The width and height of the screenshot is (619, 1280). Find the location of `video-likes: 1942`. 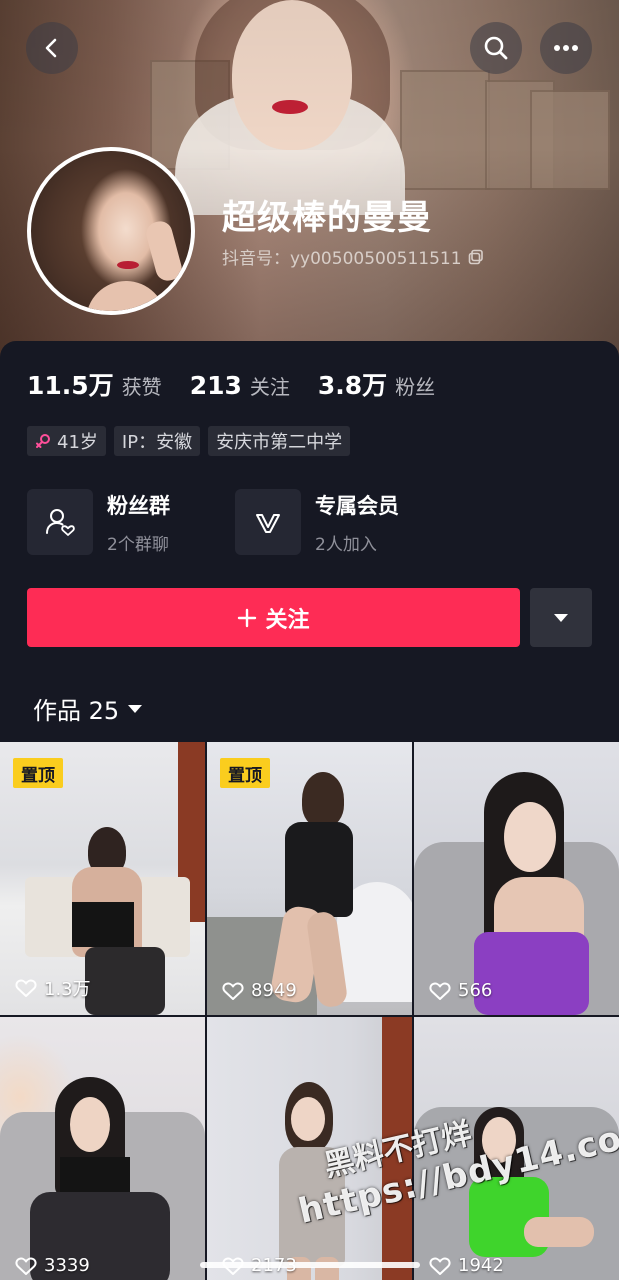

video-likes: 1942 is located at coordinates (466, 1265).